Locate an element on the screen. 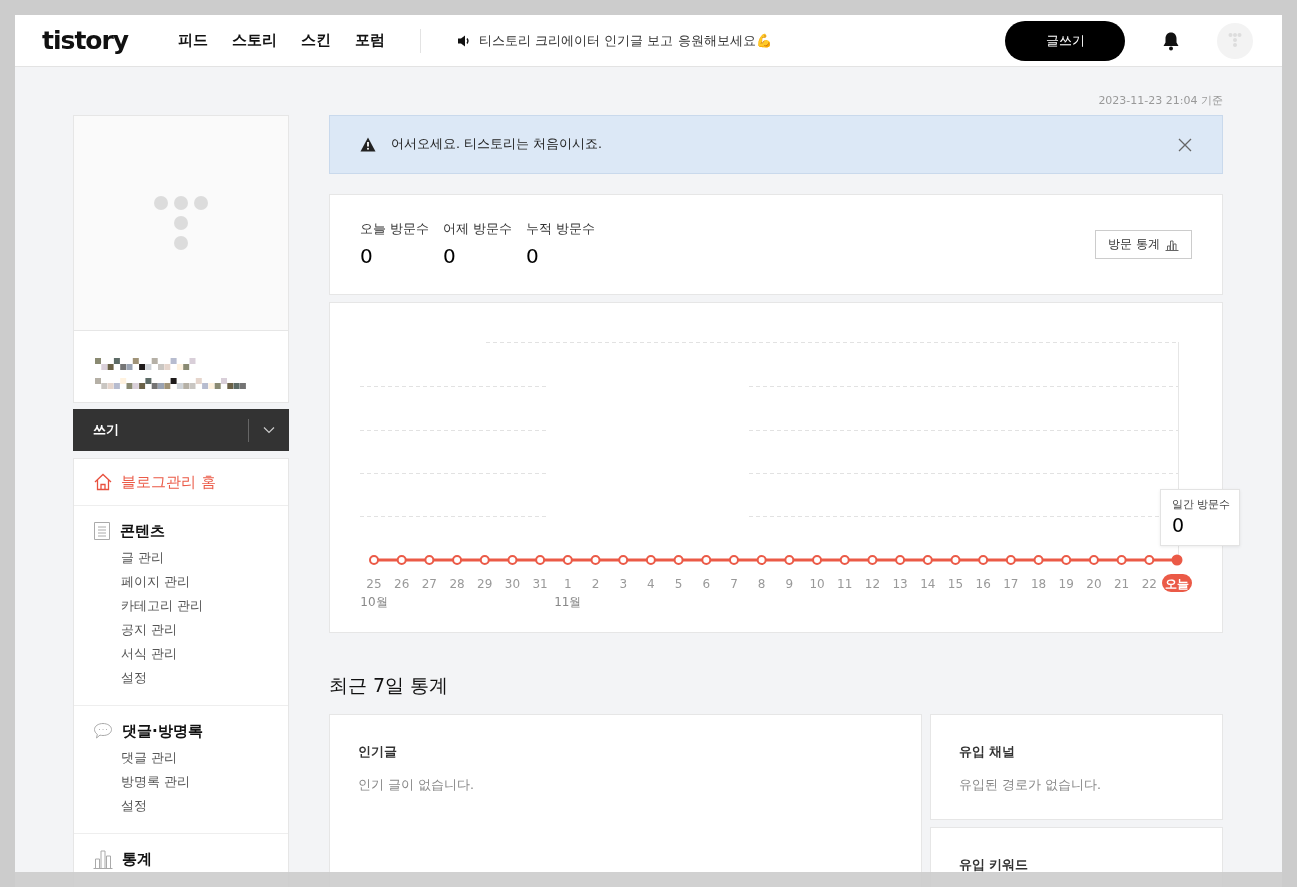 The width and height of the screenshot is (1297, 887). section-title: 최근 7일 통계 is located at coordinates (389, 685).